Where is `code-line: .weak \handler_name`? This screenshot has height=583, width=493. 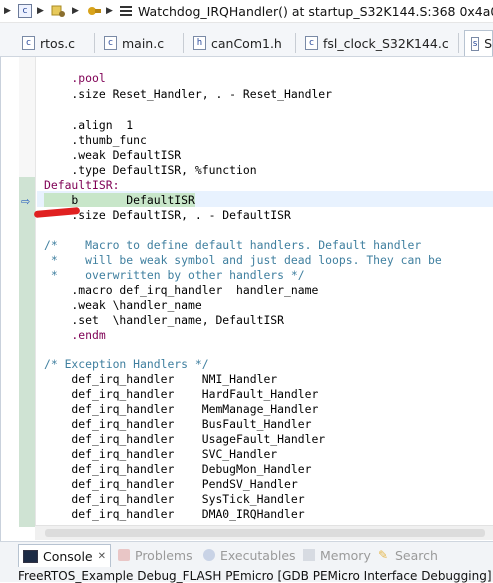 code-line: .weak \handler_name is located at coordinates (123, 305).